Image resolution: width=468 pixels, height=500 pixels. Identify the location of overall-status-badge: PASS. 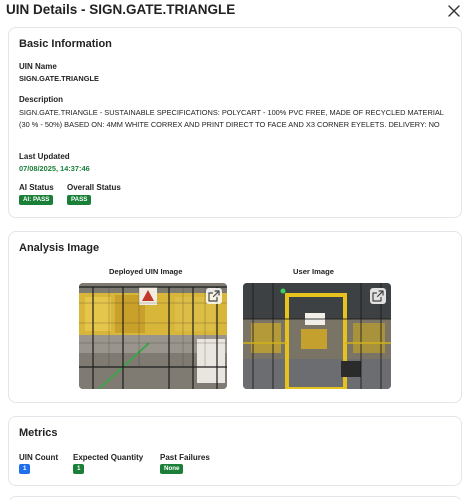
(79, 200).